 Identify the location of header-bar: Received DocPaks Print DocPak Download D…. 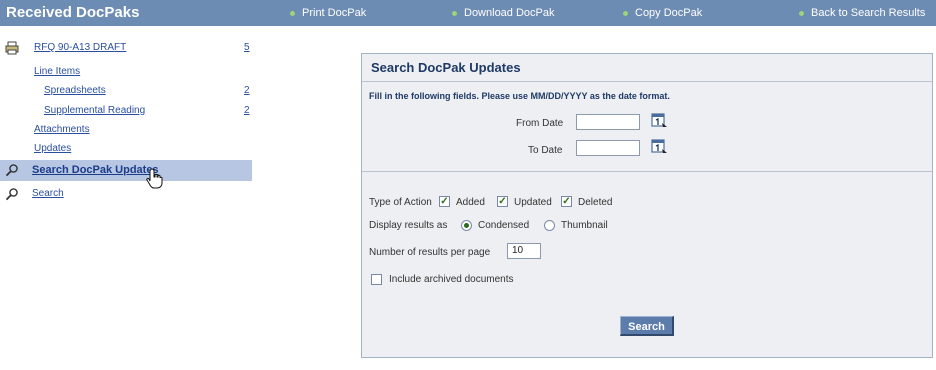
(468, 13).